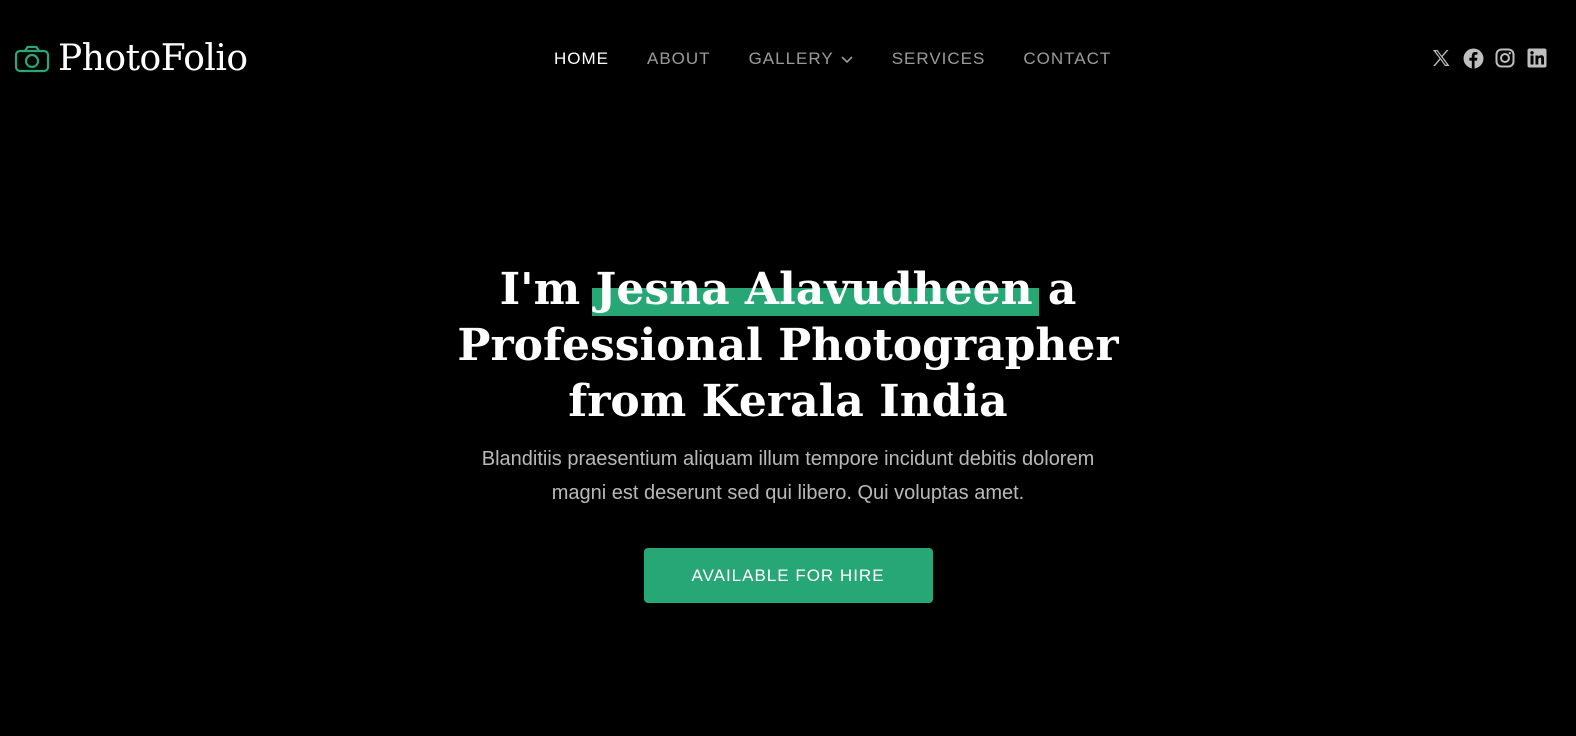 The height and width of the screenshot is (736, 1576). What do you see at coordinates (540, 289) in the screenshot?
I see `hero-title-prefix: I'm` at bounding box center [540, 289].